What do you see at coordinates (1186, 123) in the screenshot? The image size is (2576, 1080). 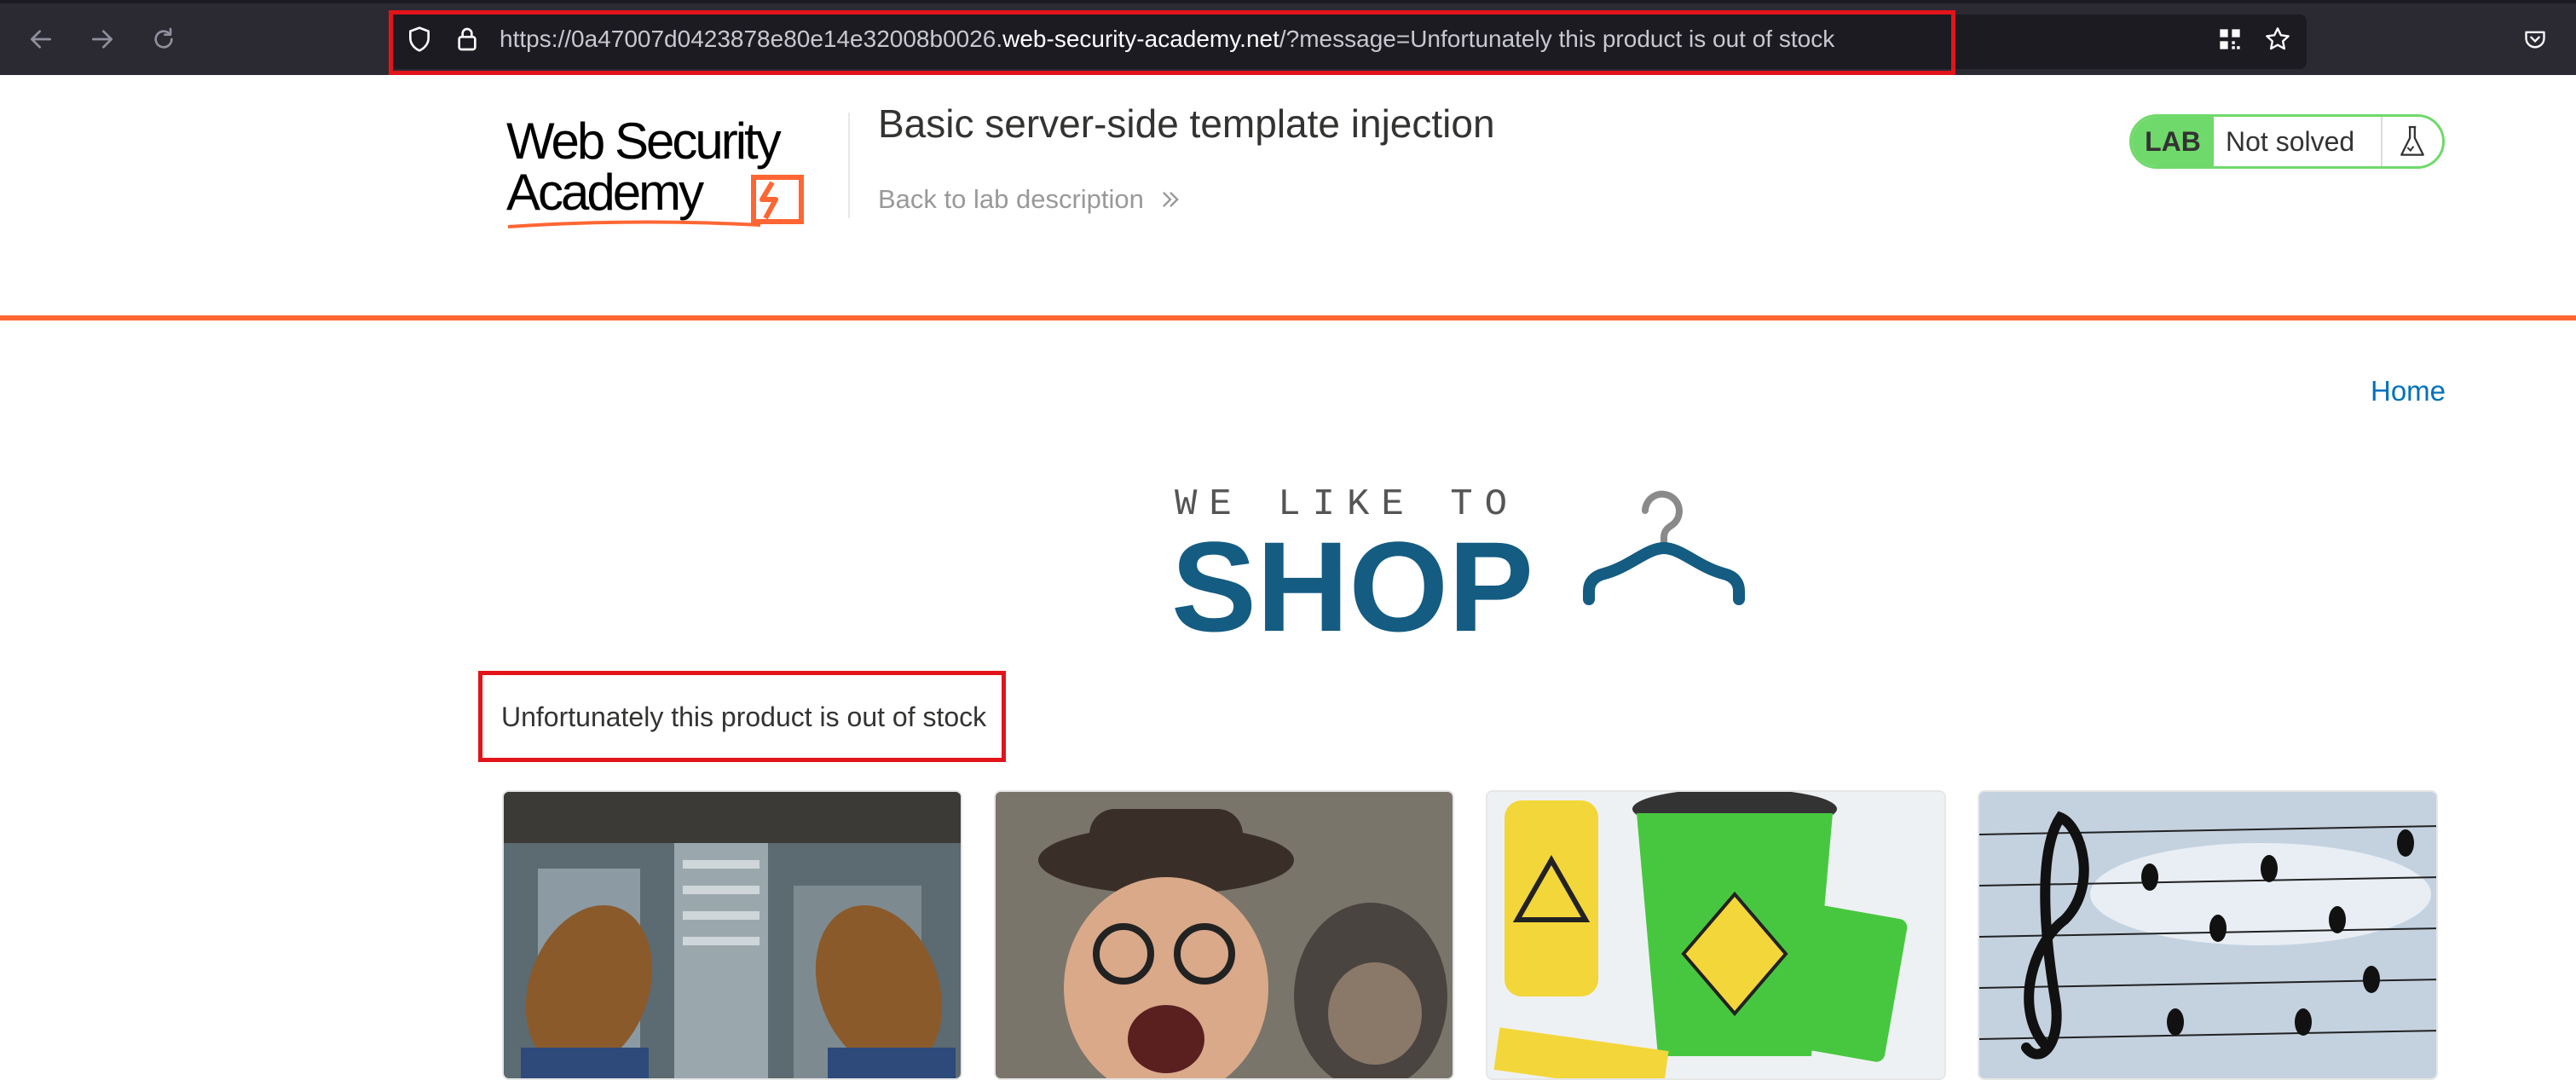 I see `lab-title: Basic server-side template injection` at bounding box center [1186, 123].